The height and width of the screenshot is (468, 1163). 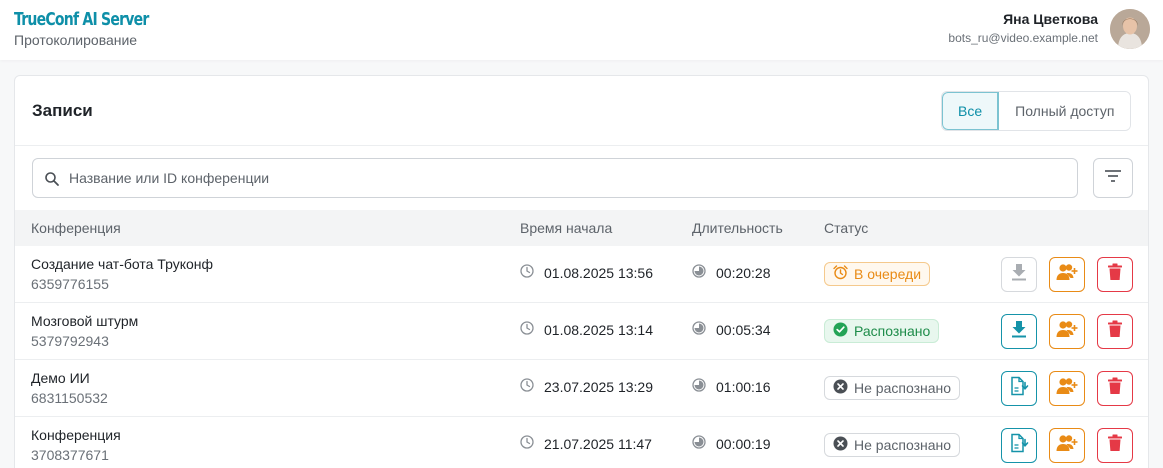 What do you see at coordinates (846, 228) in the screenshot?
I see `column-status: Статус` at bounding box center [846, 228].